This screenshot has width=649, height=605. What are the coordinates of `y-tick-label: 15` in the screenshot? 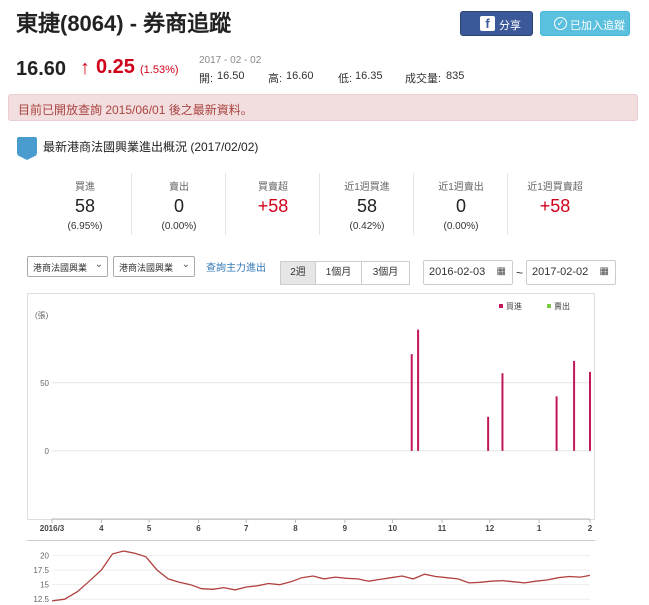 It's located at (44, 585).